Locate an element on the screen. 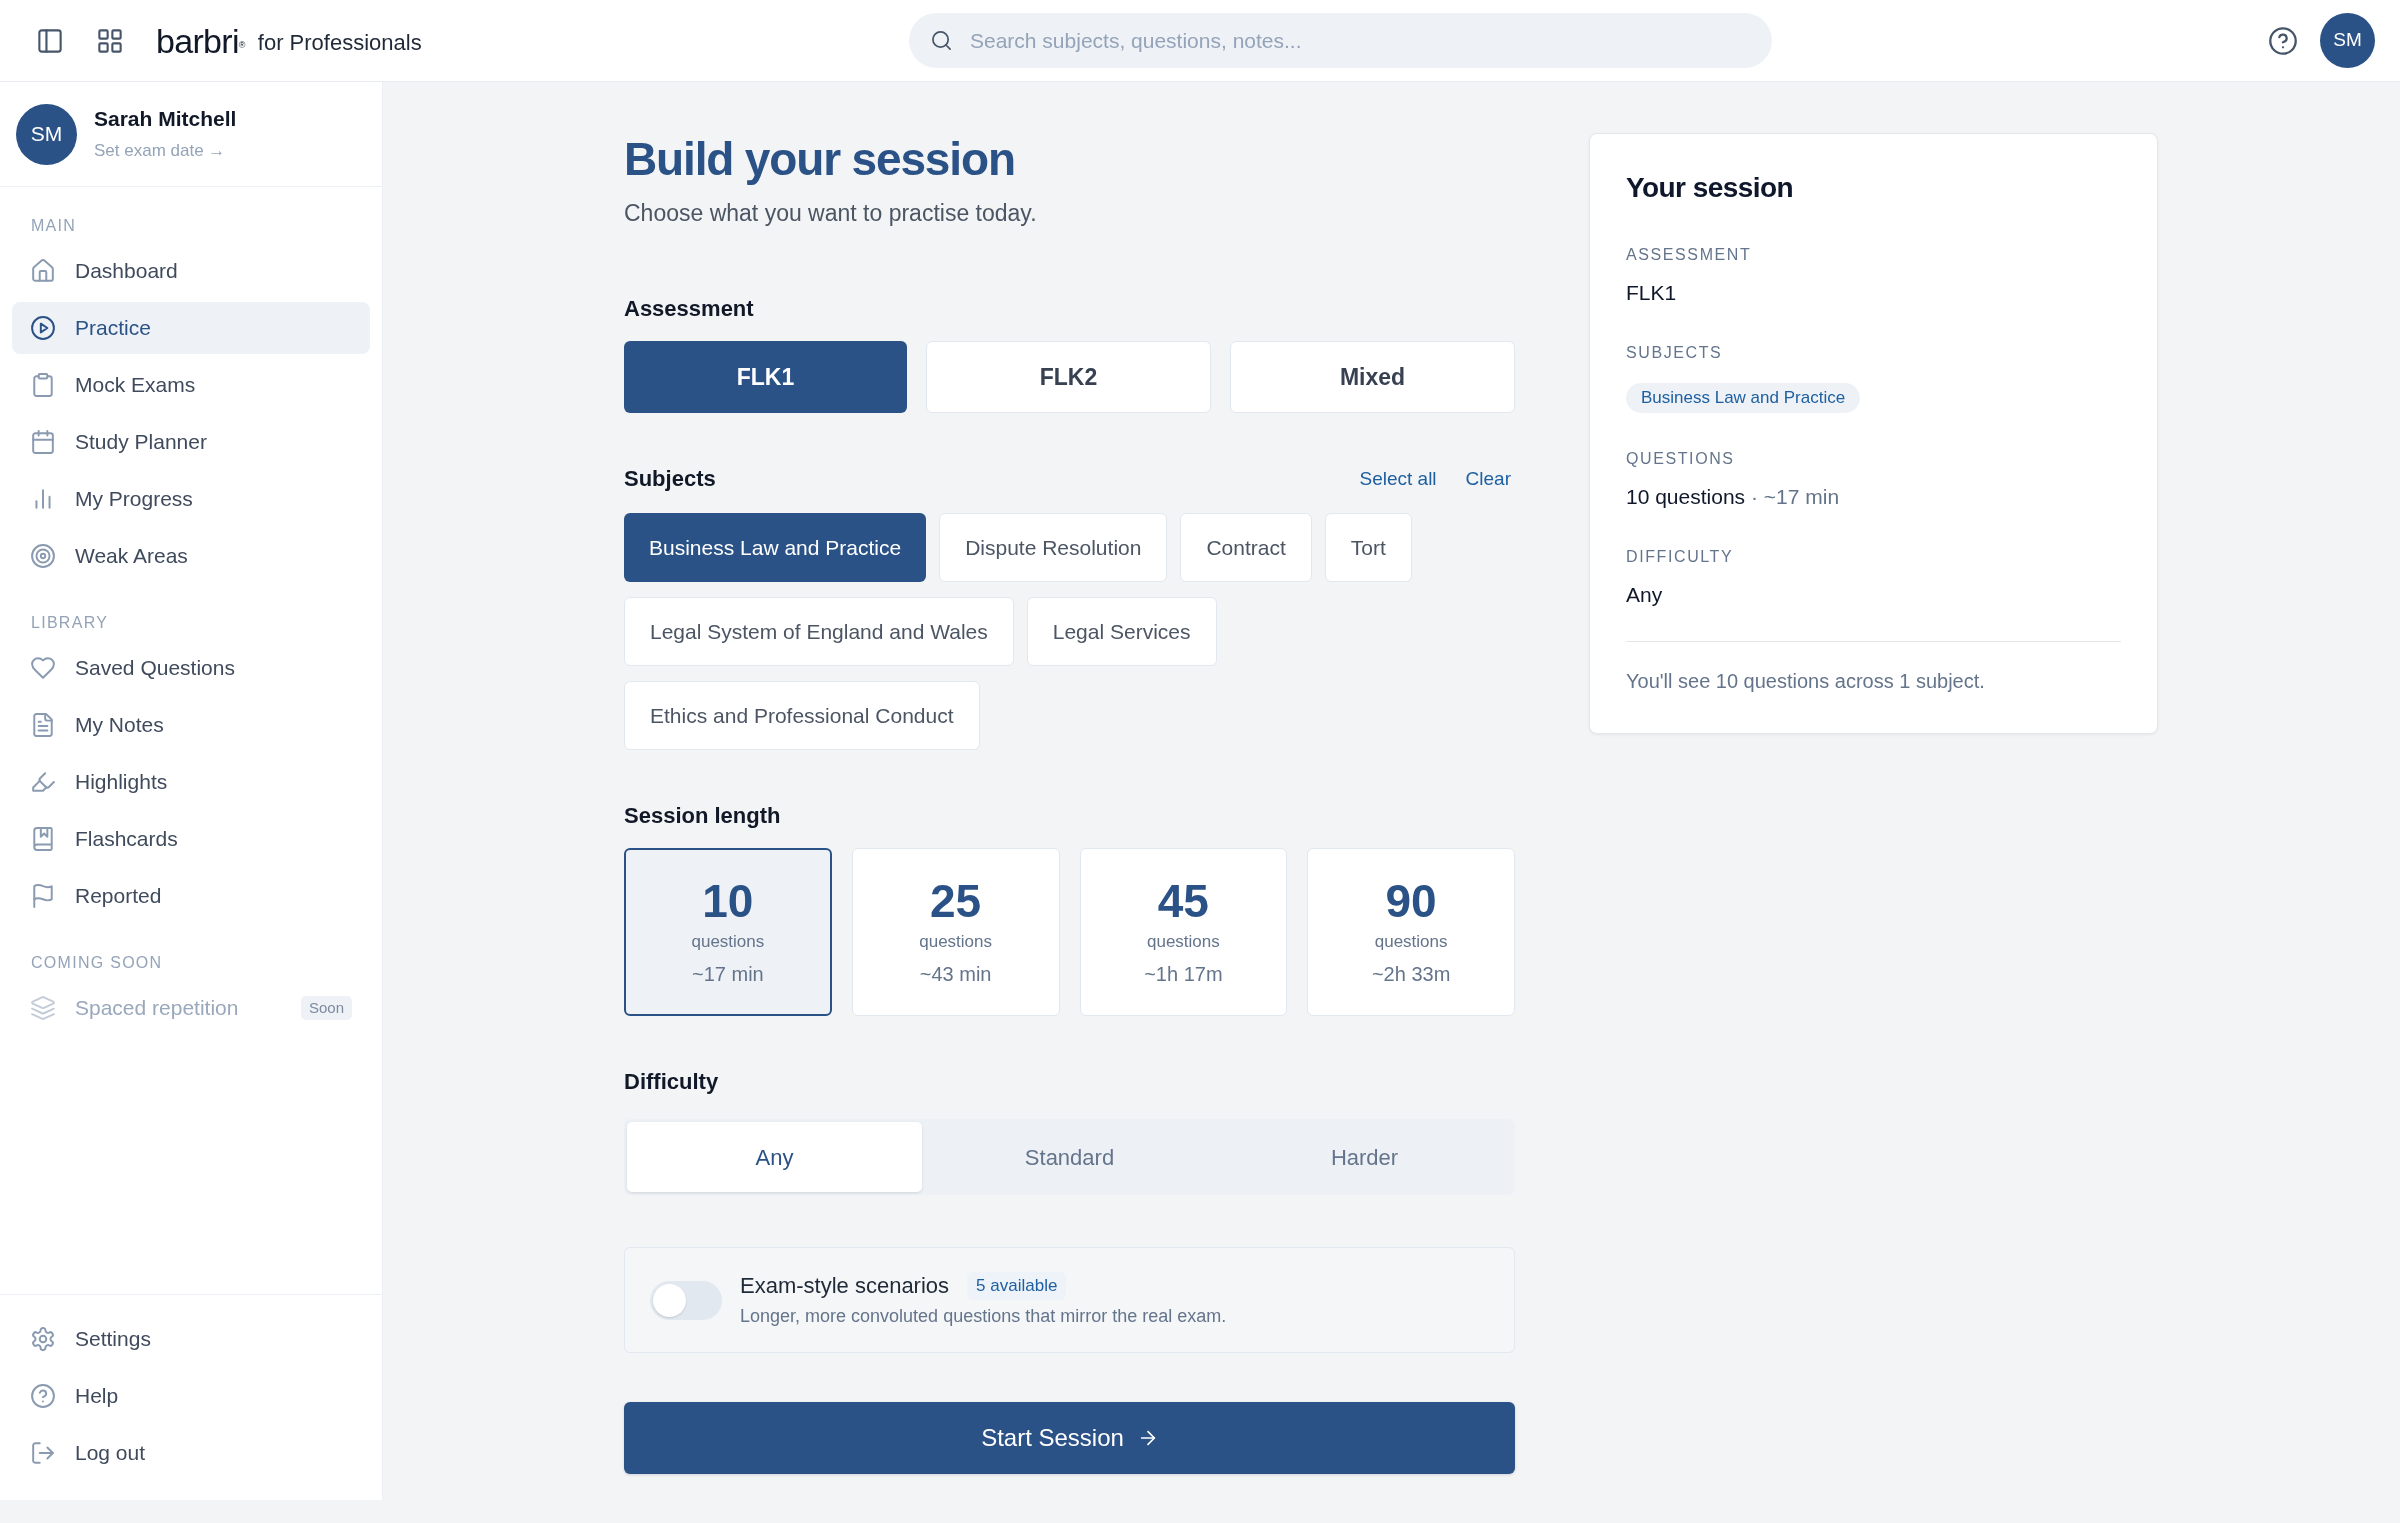 The height and width of the screenshot is (1523, 2400). subject-chip: Ethics and Professional Conduct is located at coordinates (802, 715).